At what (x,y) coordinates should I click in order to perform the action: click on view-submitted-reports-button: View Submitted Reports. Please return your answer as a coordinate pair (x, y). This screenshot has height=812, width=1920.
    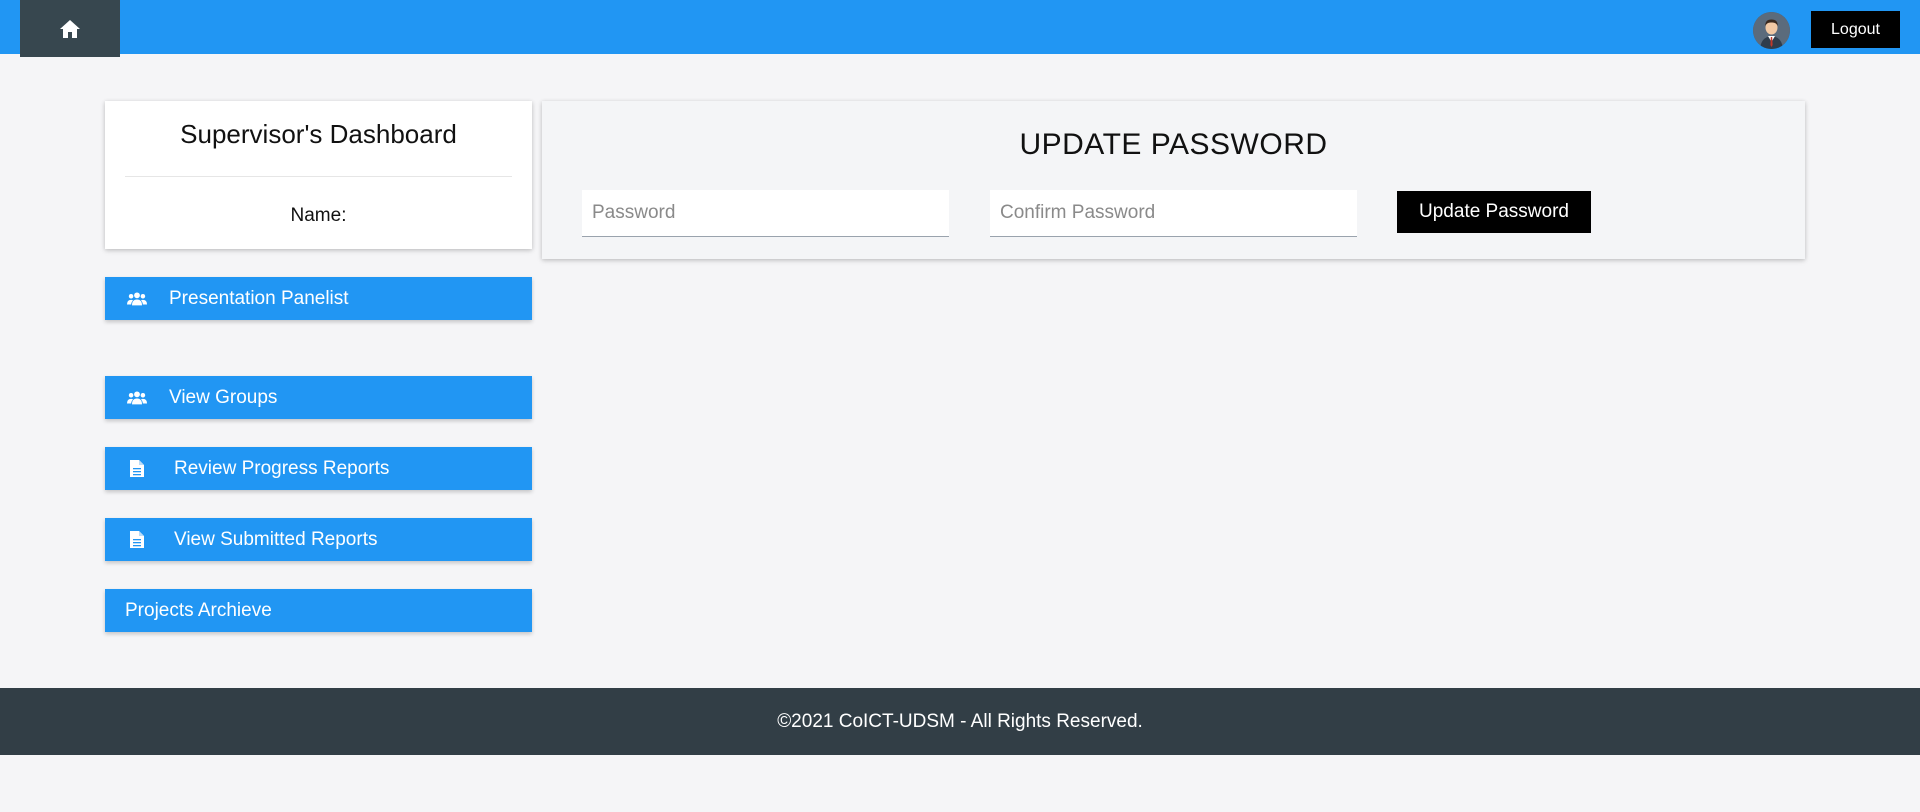
    Looking at the image, I should click on (318, 539).